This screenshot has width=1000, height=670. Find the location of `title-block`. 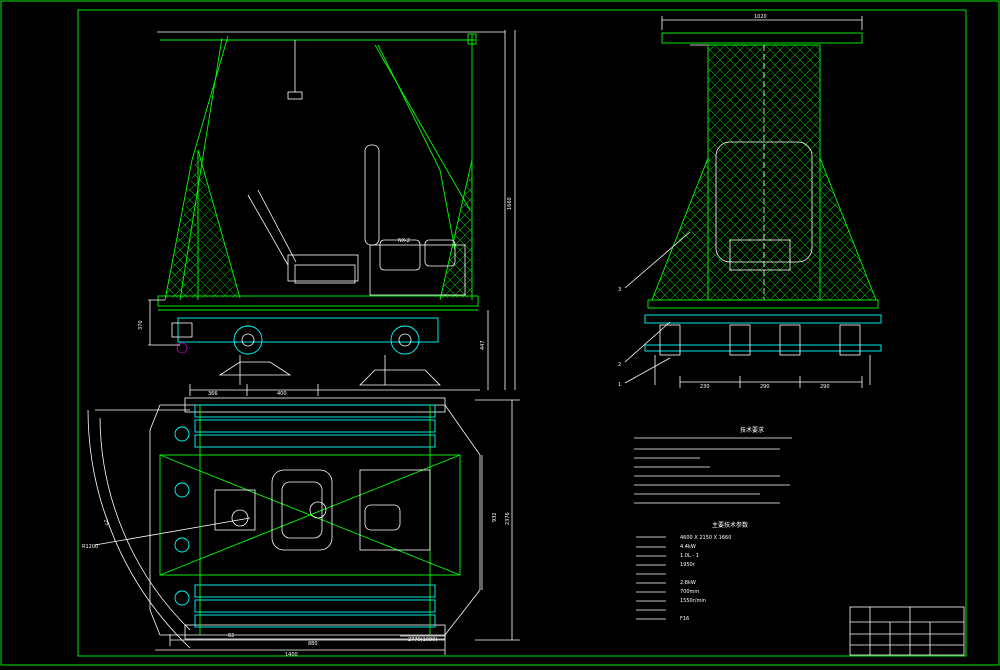

title-block is located at coordinates (907, 631).